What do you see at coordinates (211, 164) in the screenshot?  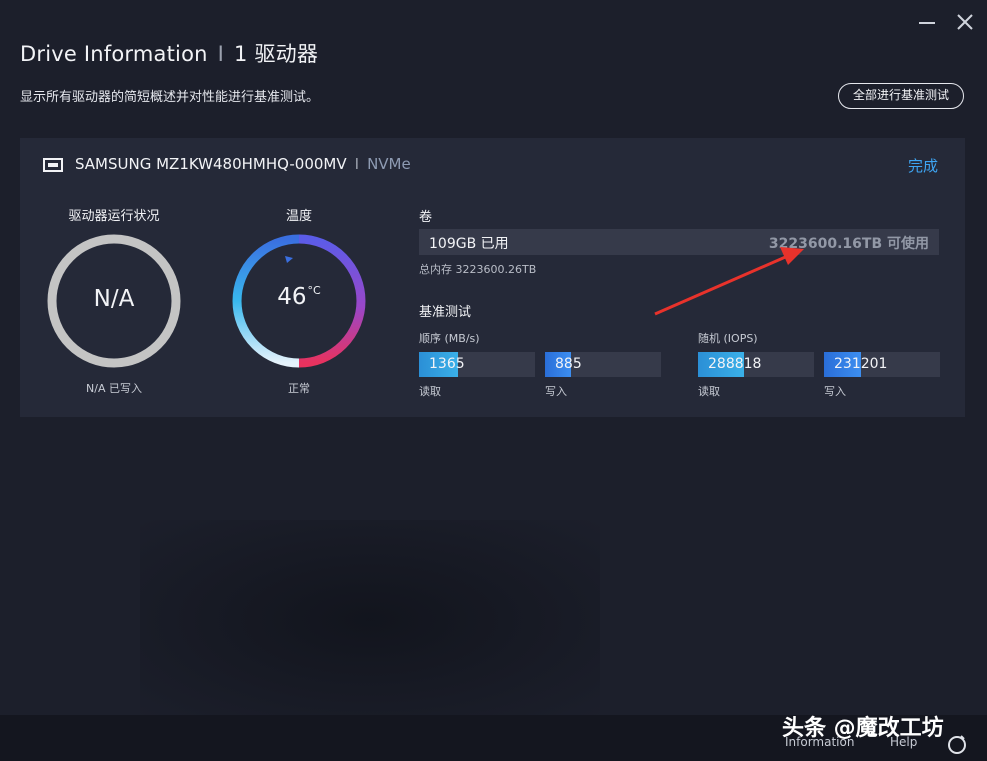 I see `drive-model: SAMSUNG MZ1KW480HMHQ-000MV` at bounding box center [211, 164].